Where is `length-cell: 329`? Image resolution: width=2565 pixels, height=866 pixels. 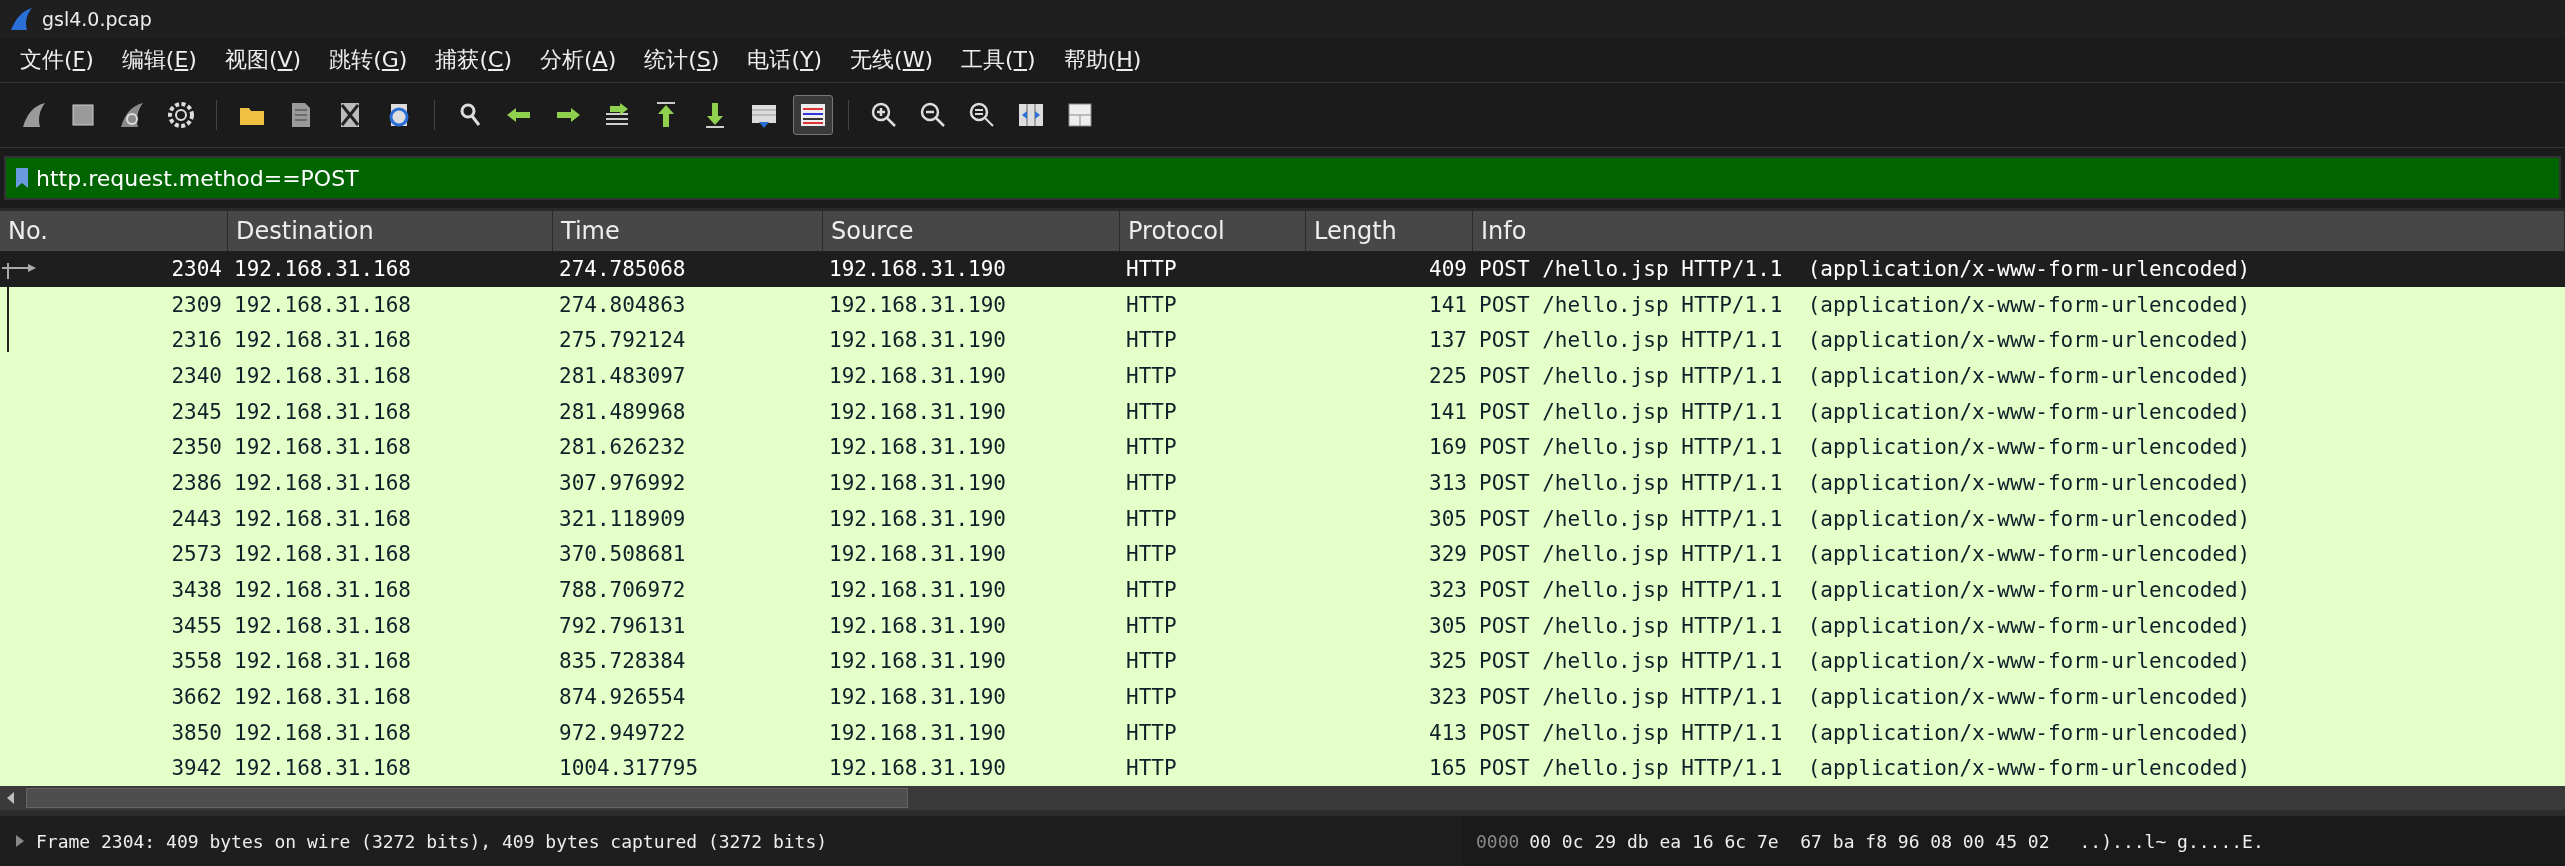 length-cell: 329 is located at coordinates (1448, 554).